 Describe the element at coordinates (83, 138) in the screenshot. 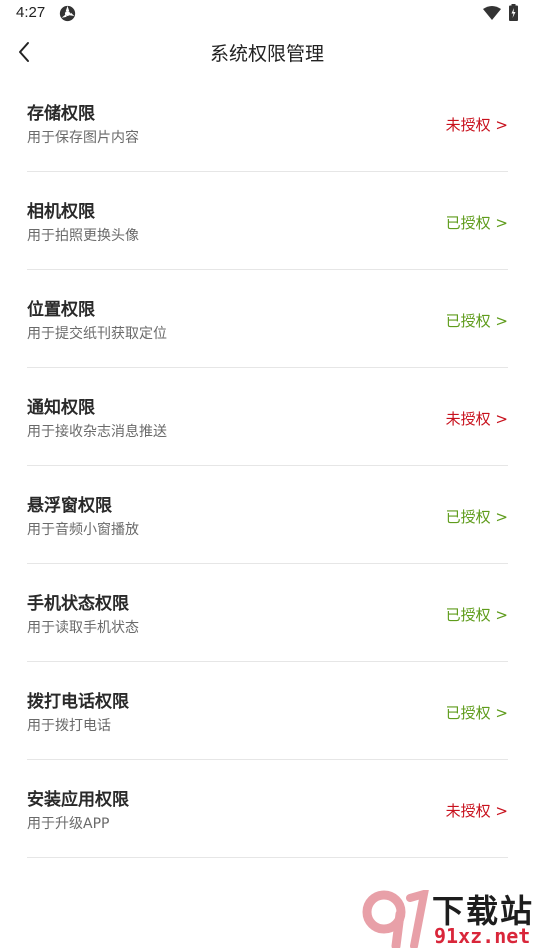

I see `permission-description: 用于保存图片内容` at that location.